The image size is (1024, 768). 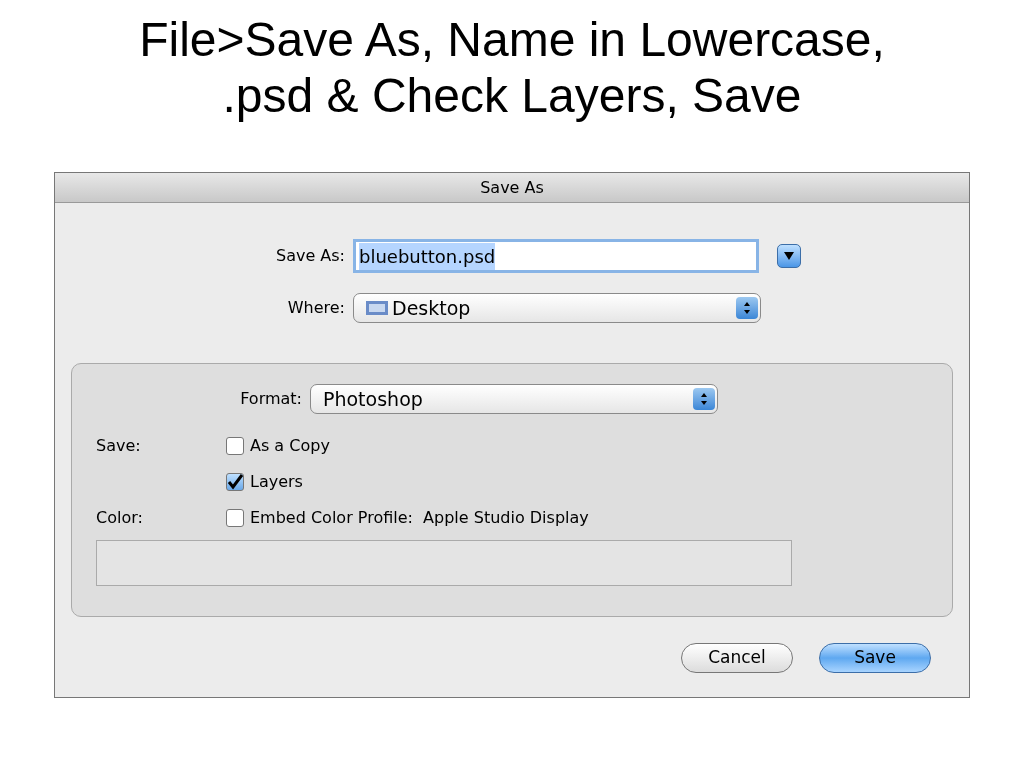 What do you see at coordinates (514, 399) in the screenshot?
I see `format-popup: Photoshop` at bounding box center [514, 399].